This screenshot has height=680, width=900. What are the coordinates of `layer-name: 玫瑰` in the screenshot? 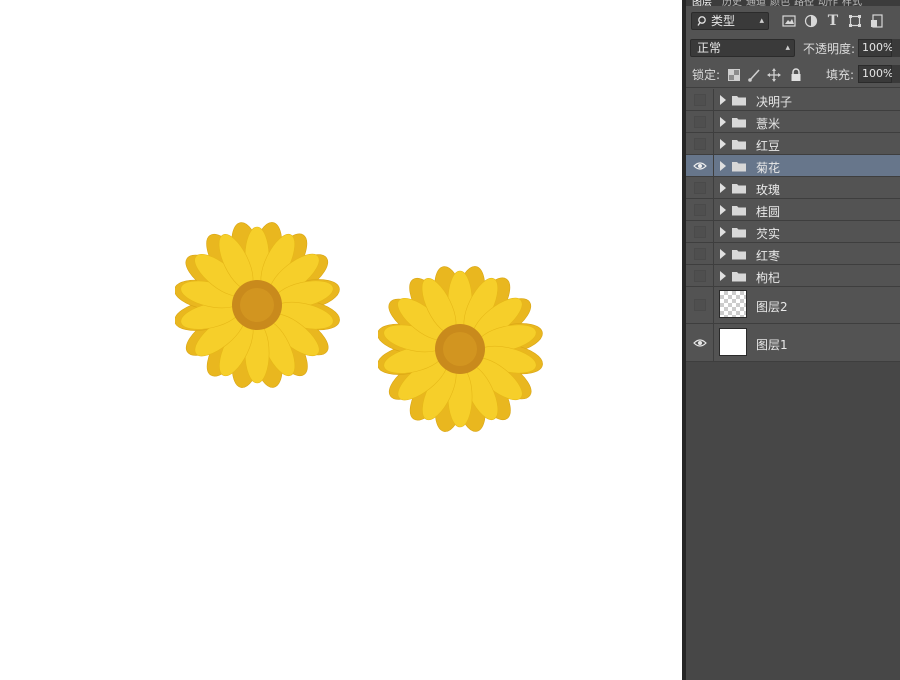 It's located at (768, 189).